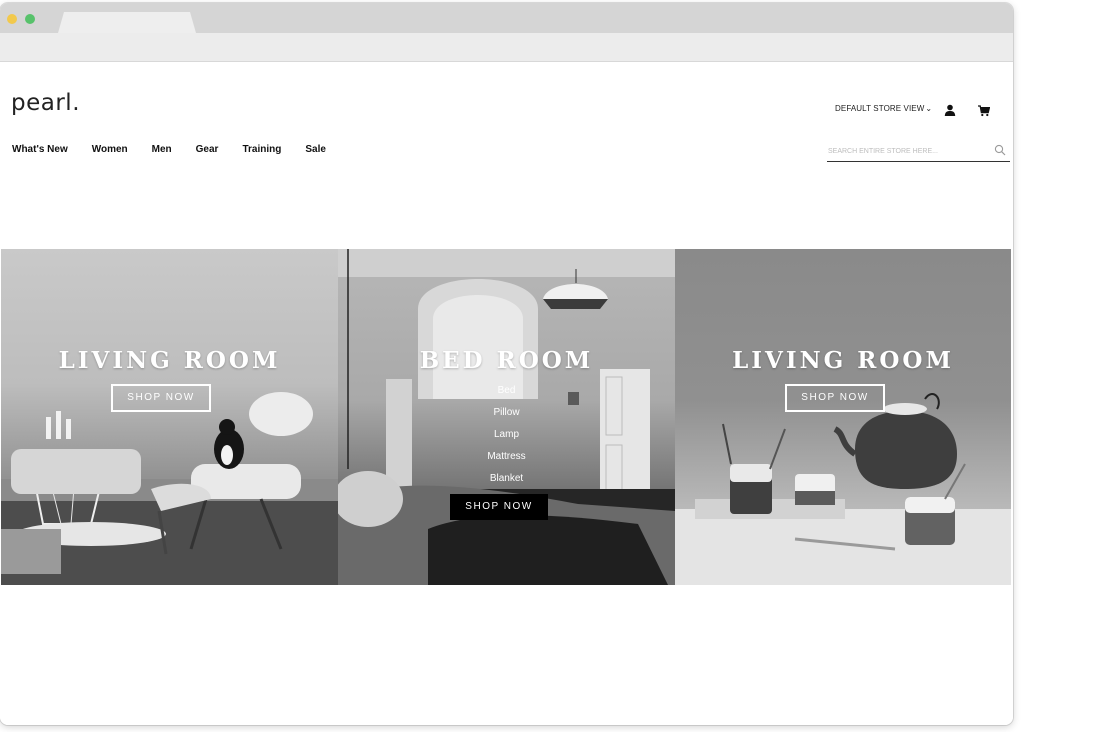 This screenshot has height=732, width=1094. What do you see at coordinates (880, 108) in the screenshot?
I see `store-view-label: DEFAULT STORE VIEW` at bounding box center [880, 108].